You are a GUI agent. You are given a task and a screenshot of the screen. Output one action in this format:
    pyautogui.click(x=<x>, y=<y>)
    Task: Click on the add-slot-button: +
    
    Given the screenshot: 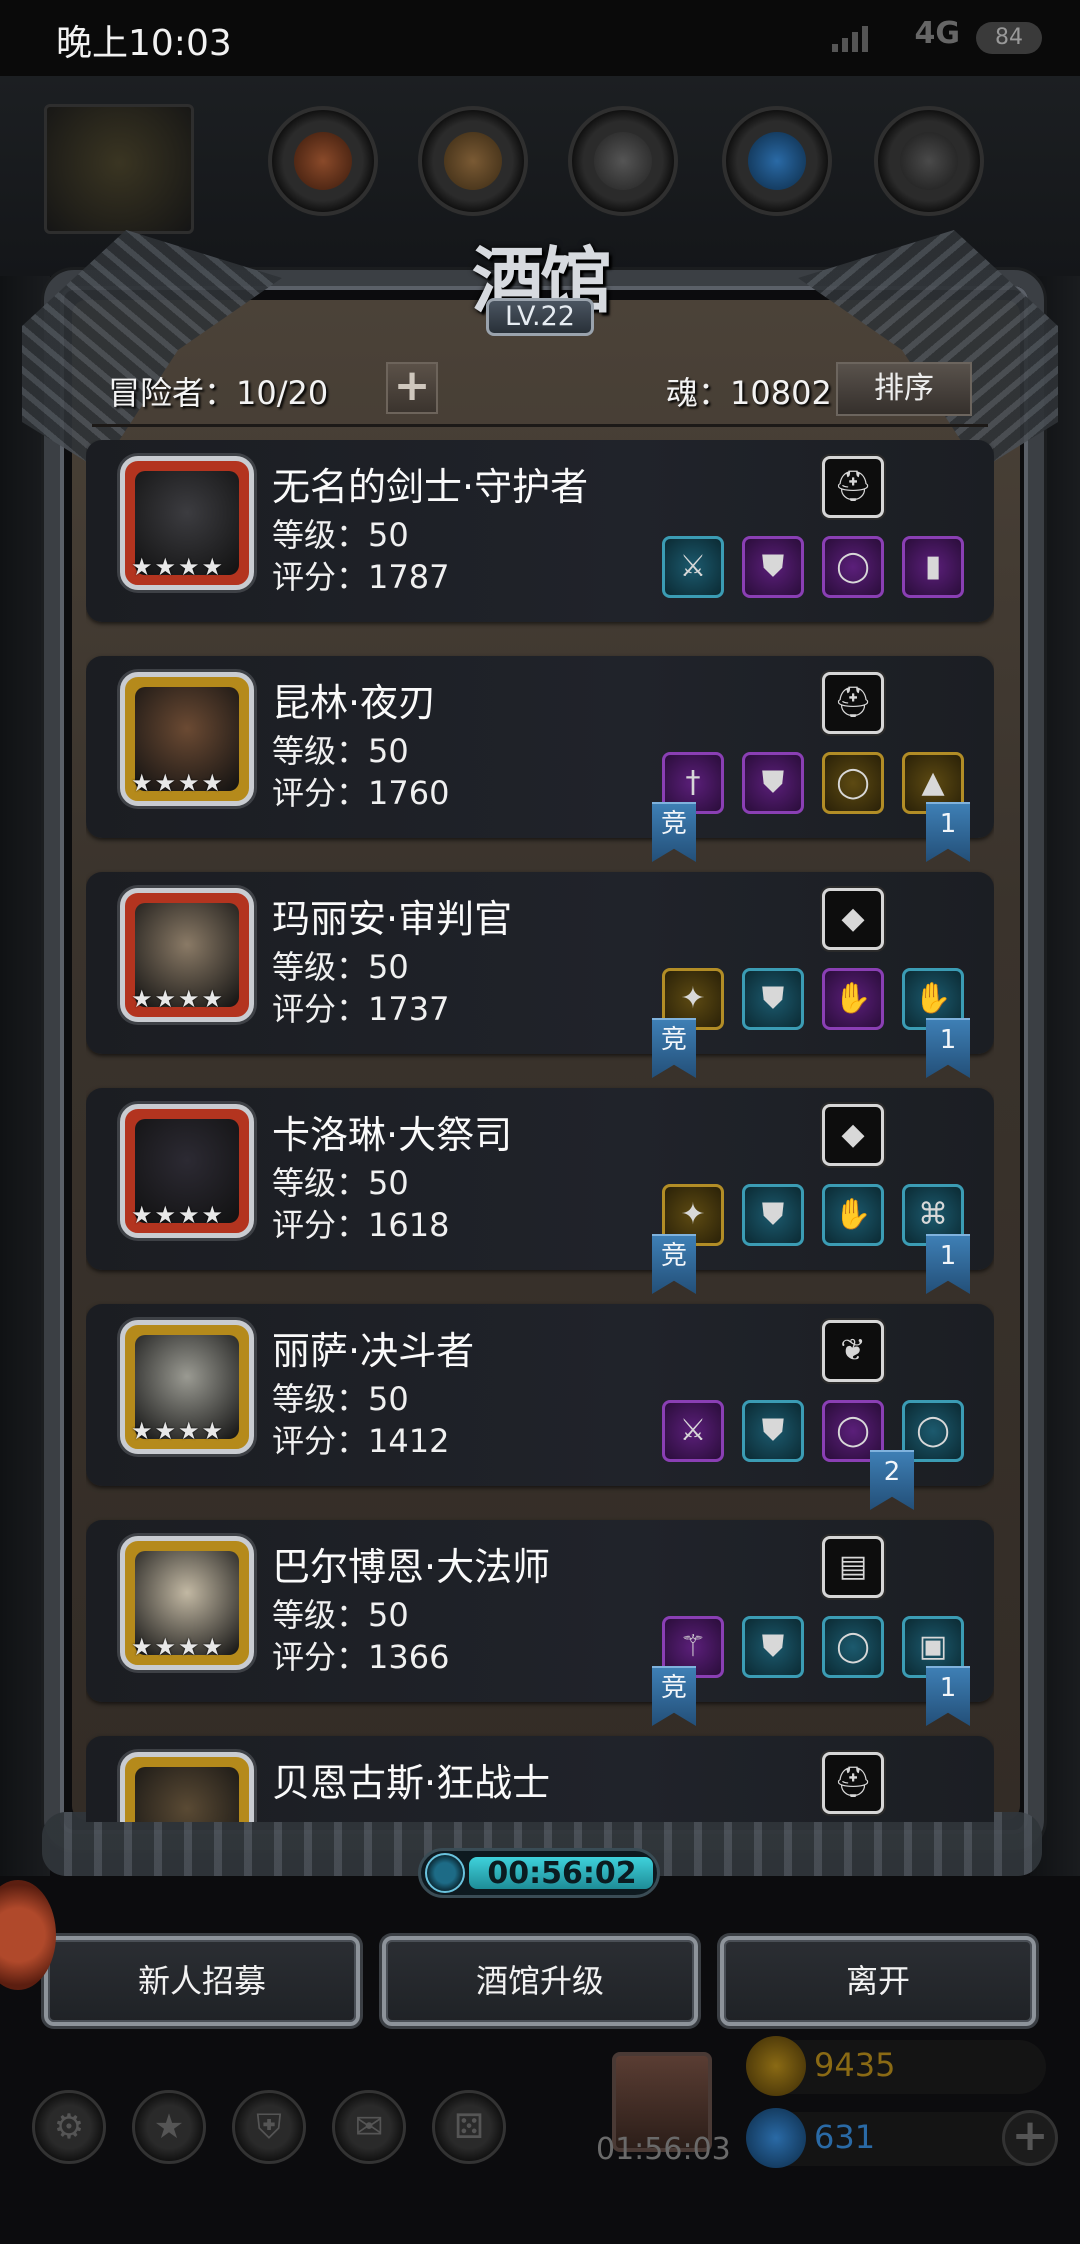 What is the action you would take?
    pyautogui.click(x=412, y=388)
    